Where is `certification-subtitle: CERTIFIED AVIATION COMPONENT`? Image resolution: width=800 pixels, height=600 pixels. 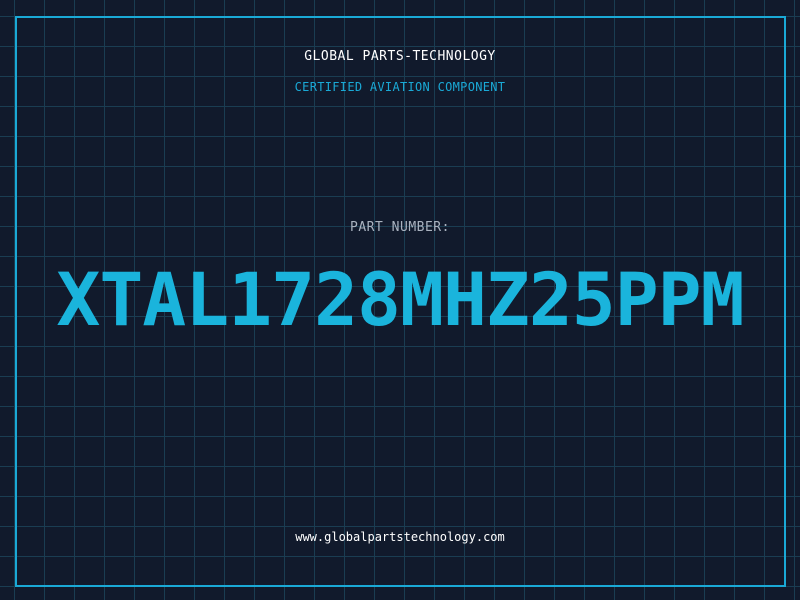
certification-subtitle: CERTIFIED AVIATION COMPONENT is located at coordinates (400, 87).